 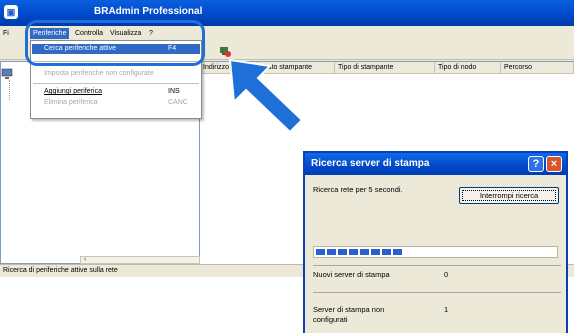 What do you see at coordinates (6, 33) in the screenshot?
I see `menu-file: Fi` at bounding box center [6, 33].